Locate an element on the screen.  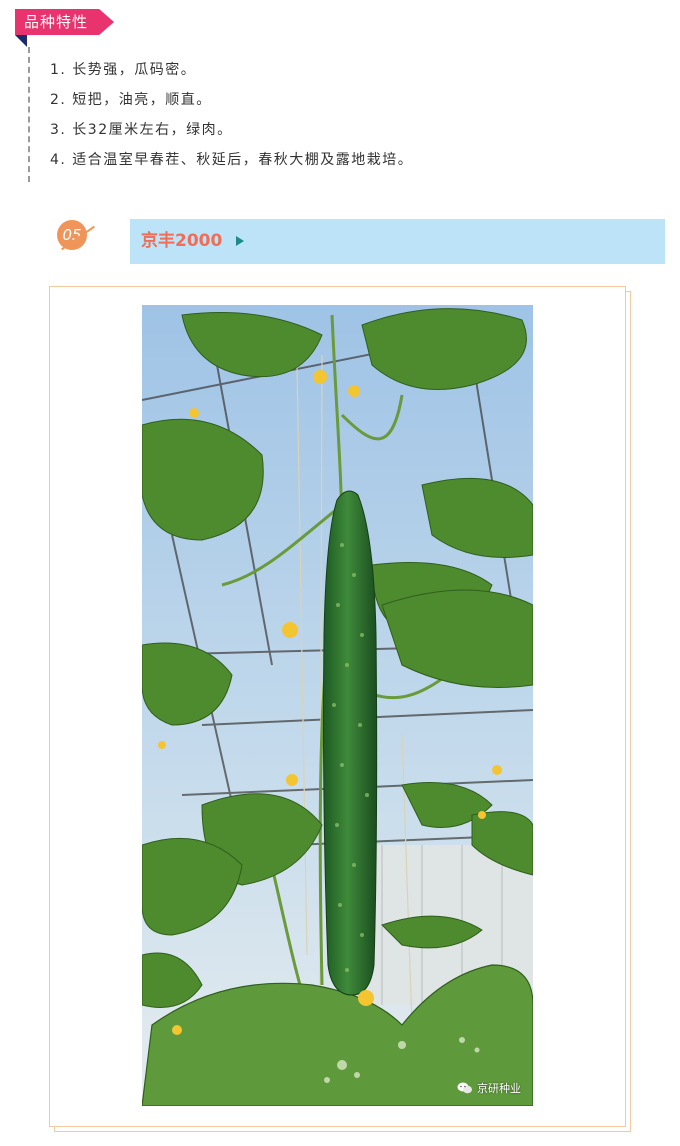
section-tag: 品种特性 is located at coordinates (64, 22).